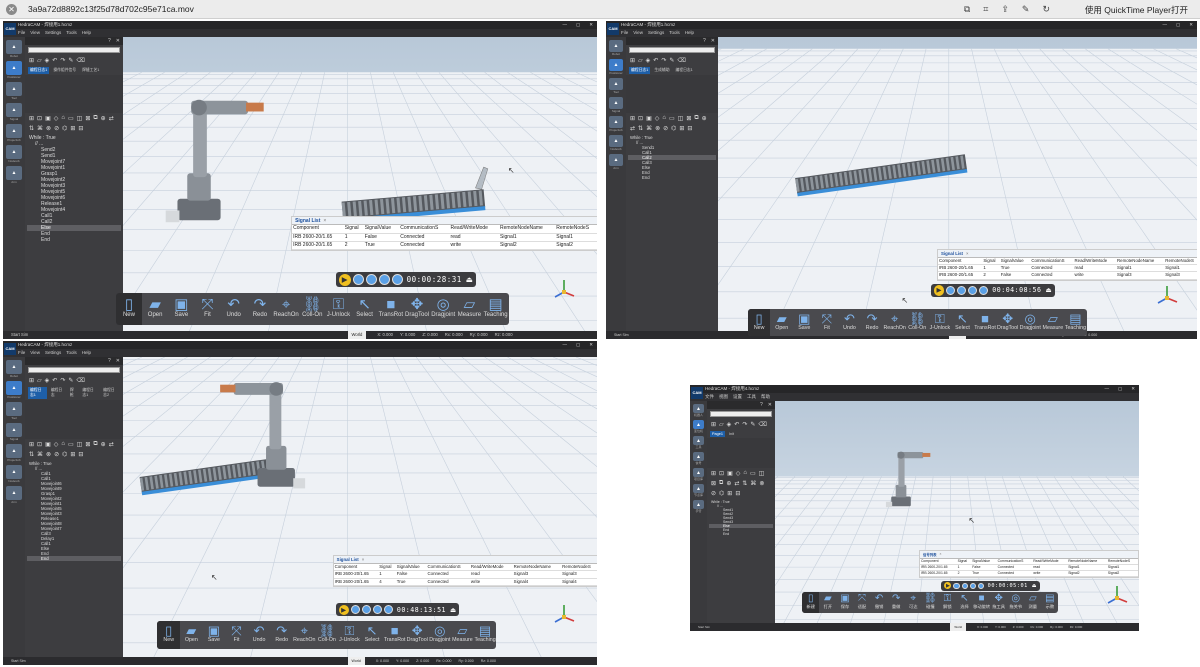 Image resolution: width=1200 pixels, height=667 pixels. What do you see at coordinates (939, 290) in the screenshot?
I see `play-button: ▶` at bounding box center [939, 290].